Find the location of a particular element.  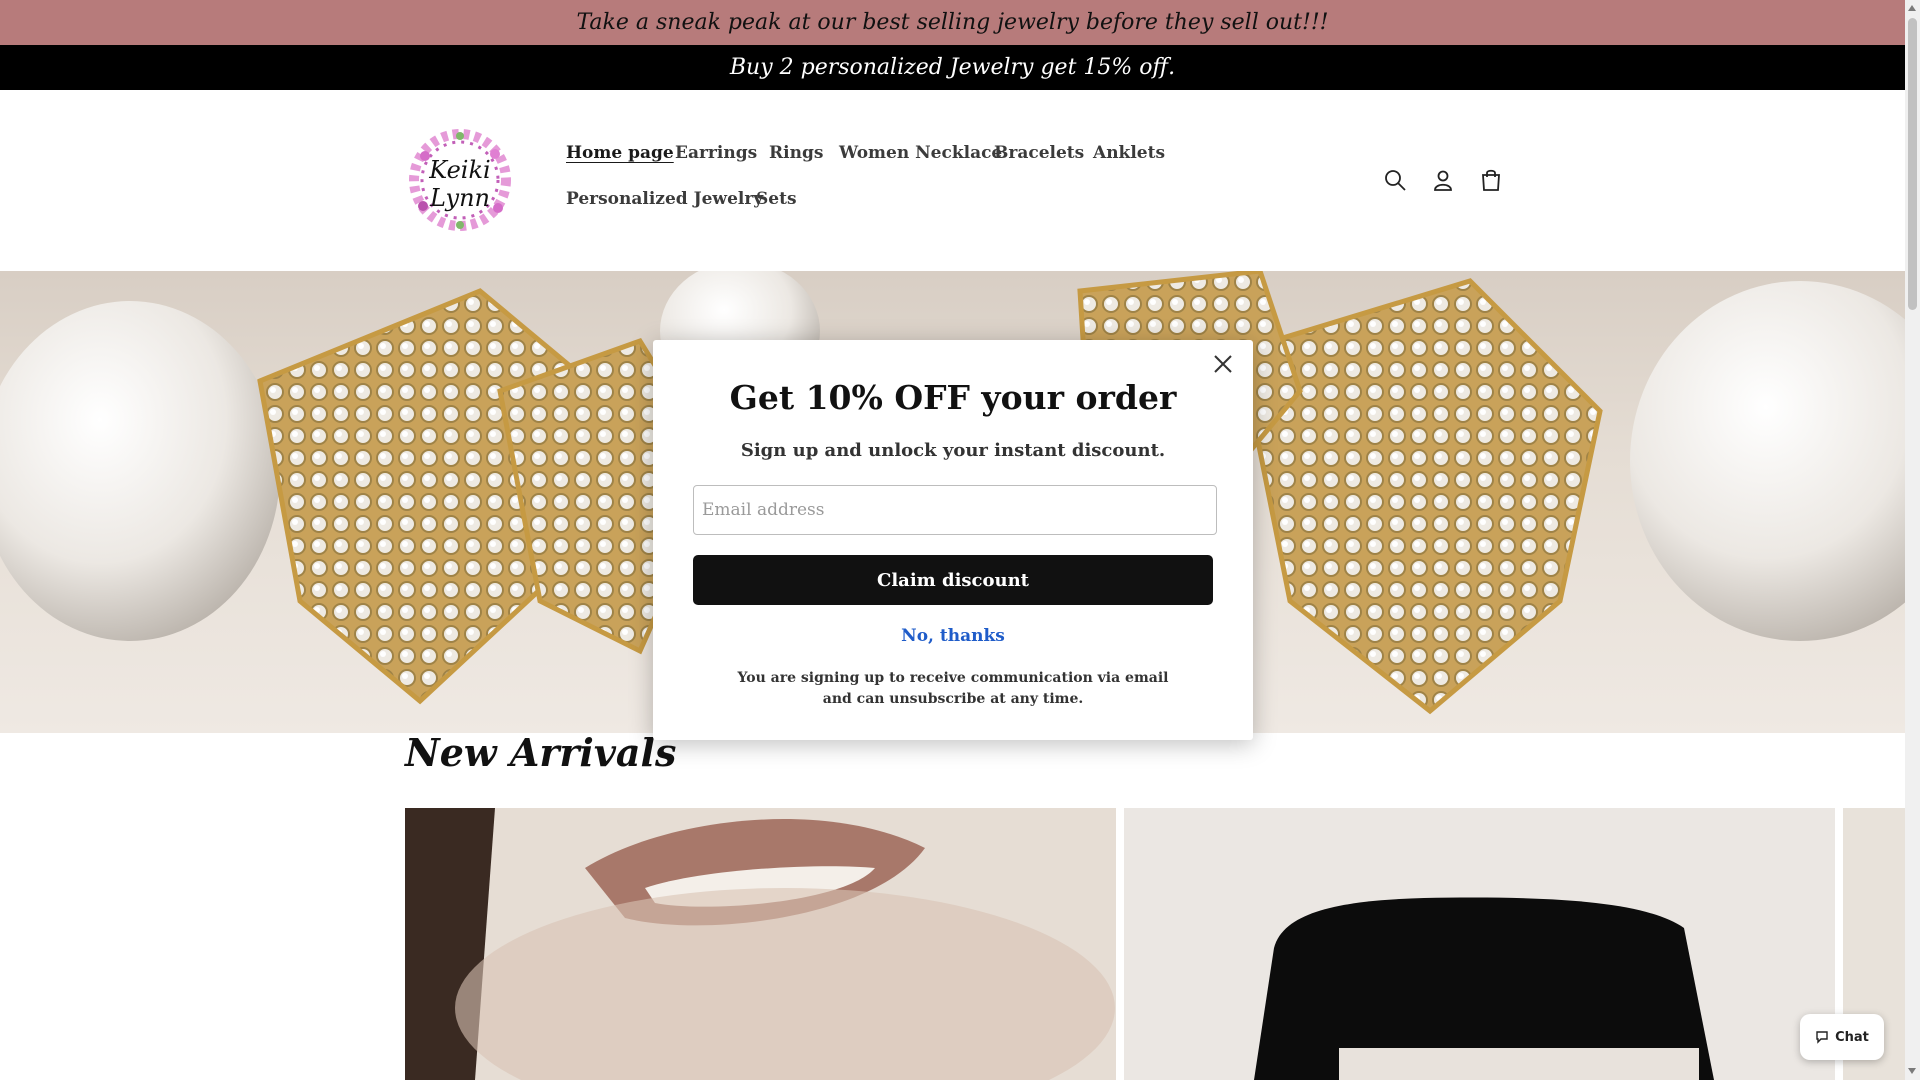

no-thanks-link: No, thanks is located at coordinates (953, 636).